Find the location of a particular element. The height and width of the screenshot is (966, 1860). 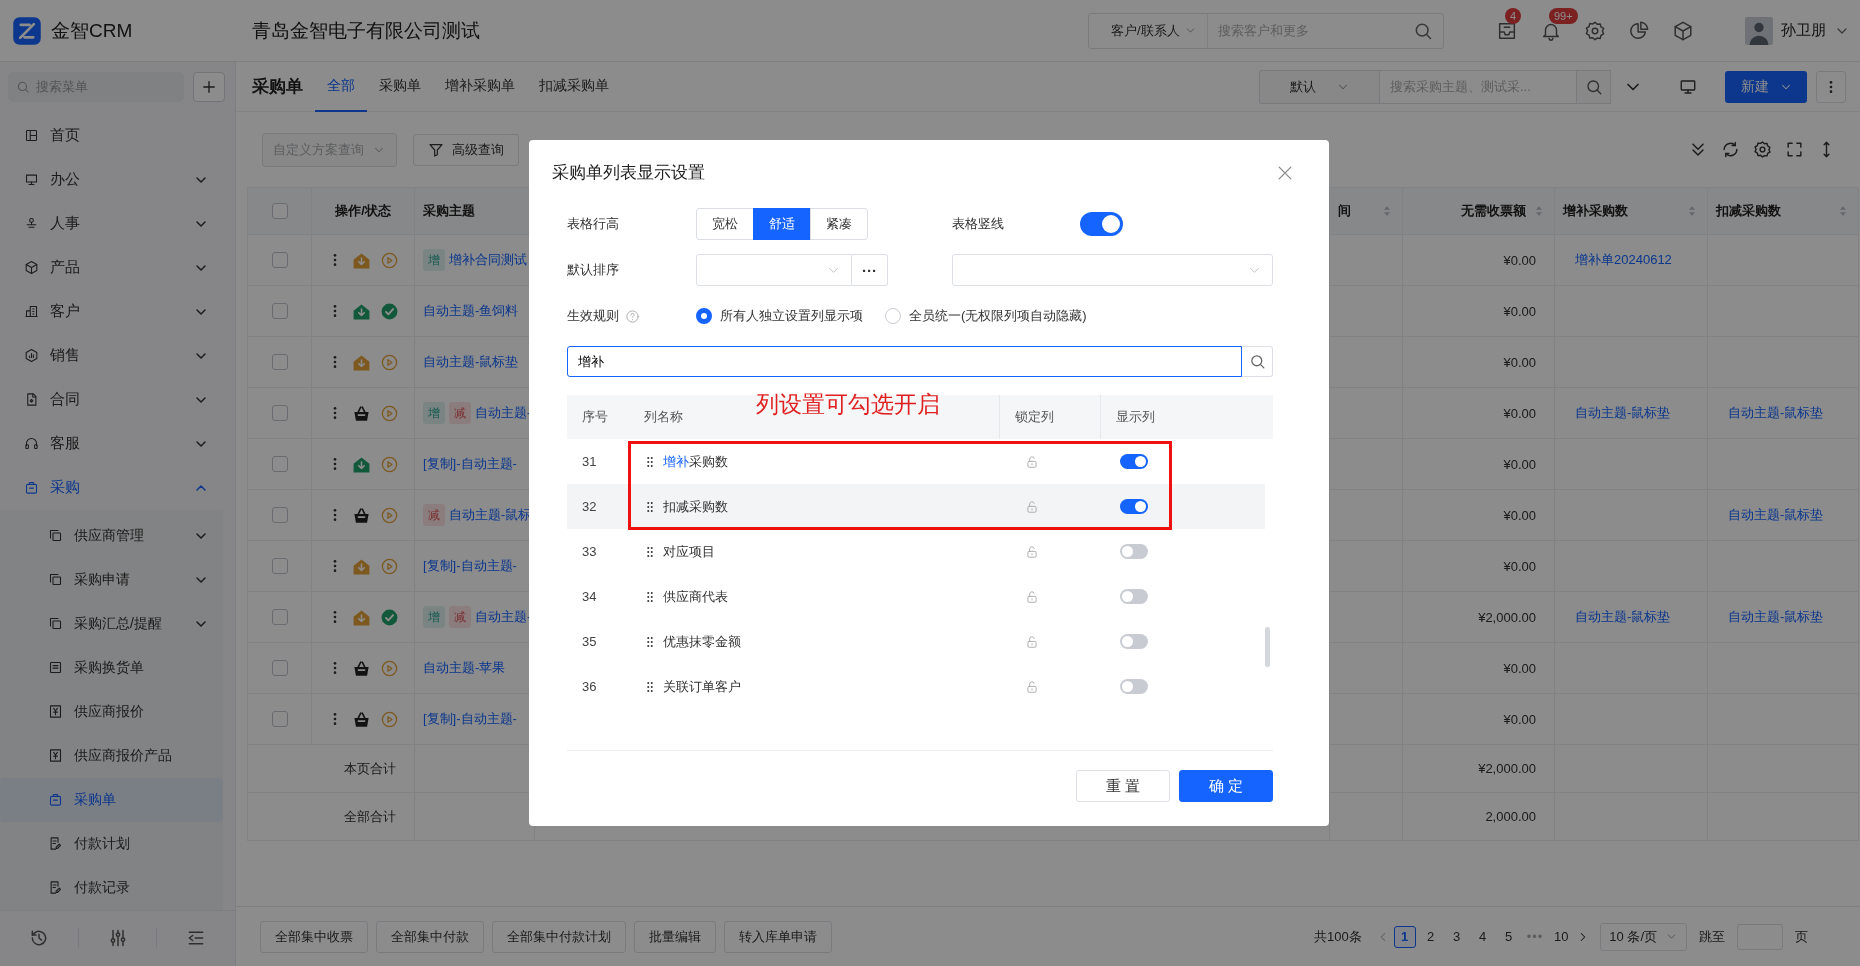

menu-item: 供应商报价产品 is located at coordinates (111, 755).